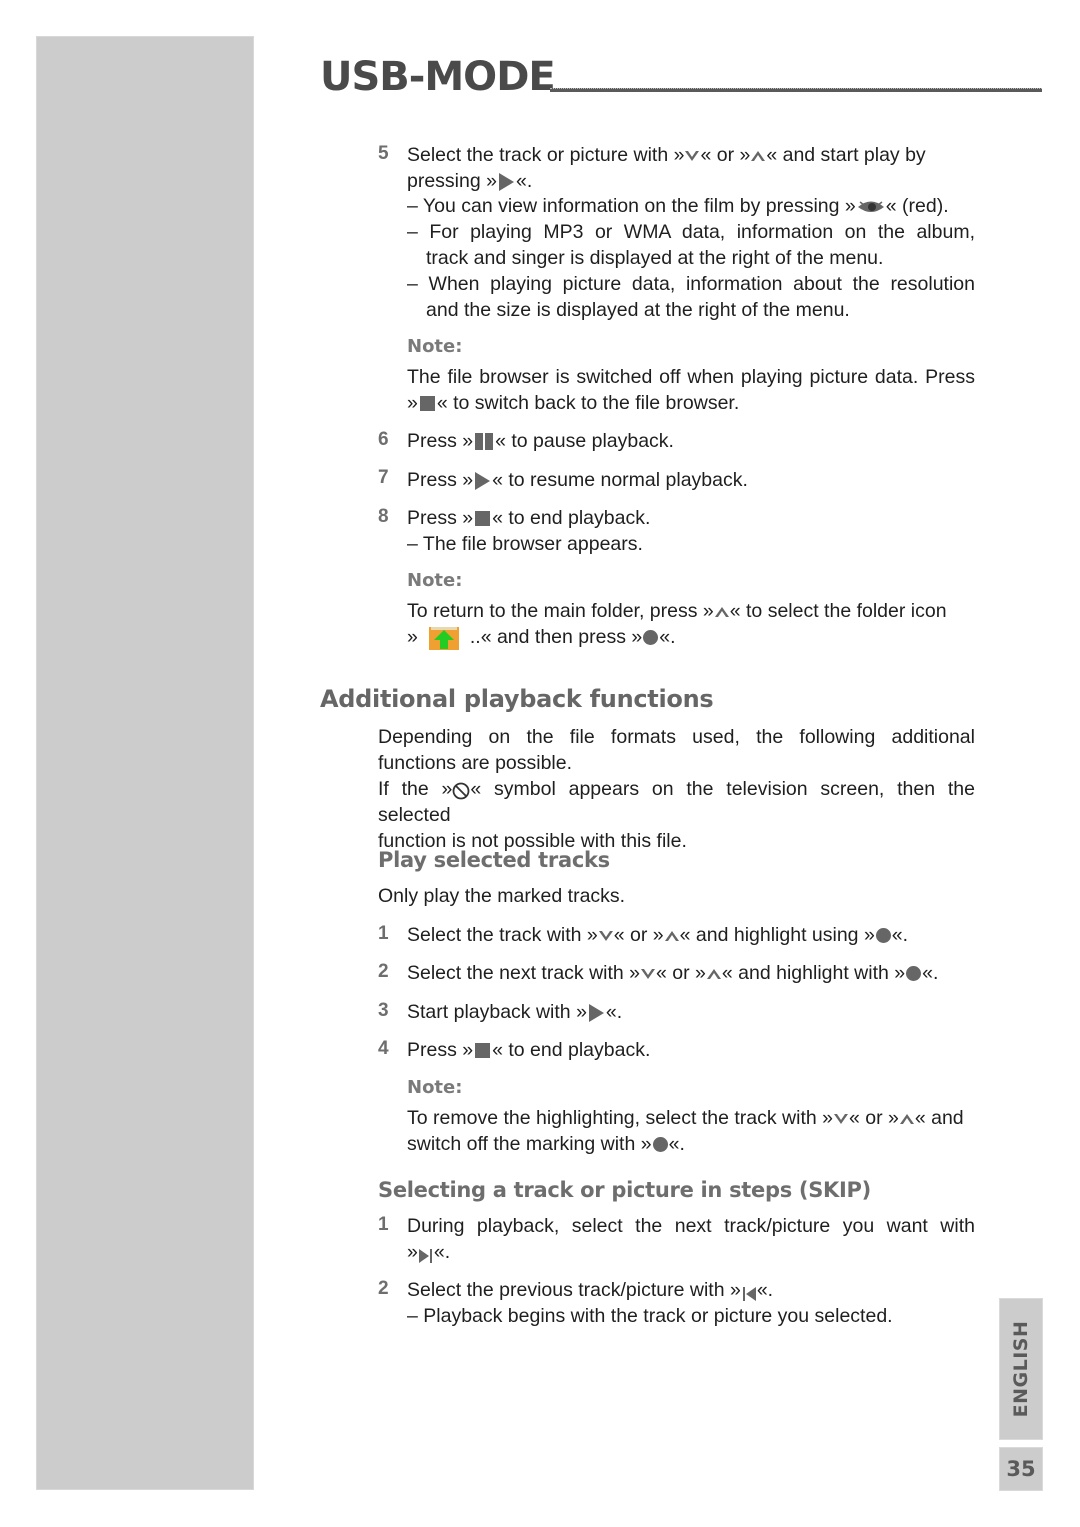  What do you see at coordinates (494, 860) in the screenshot?
I see `subsection-heading: Play selected tracks` at bounding box center [494, 860].